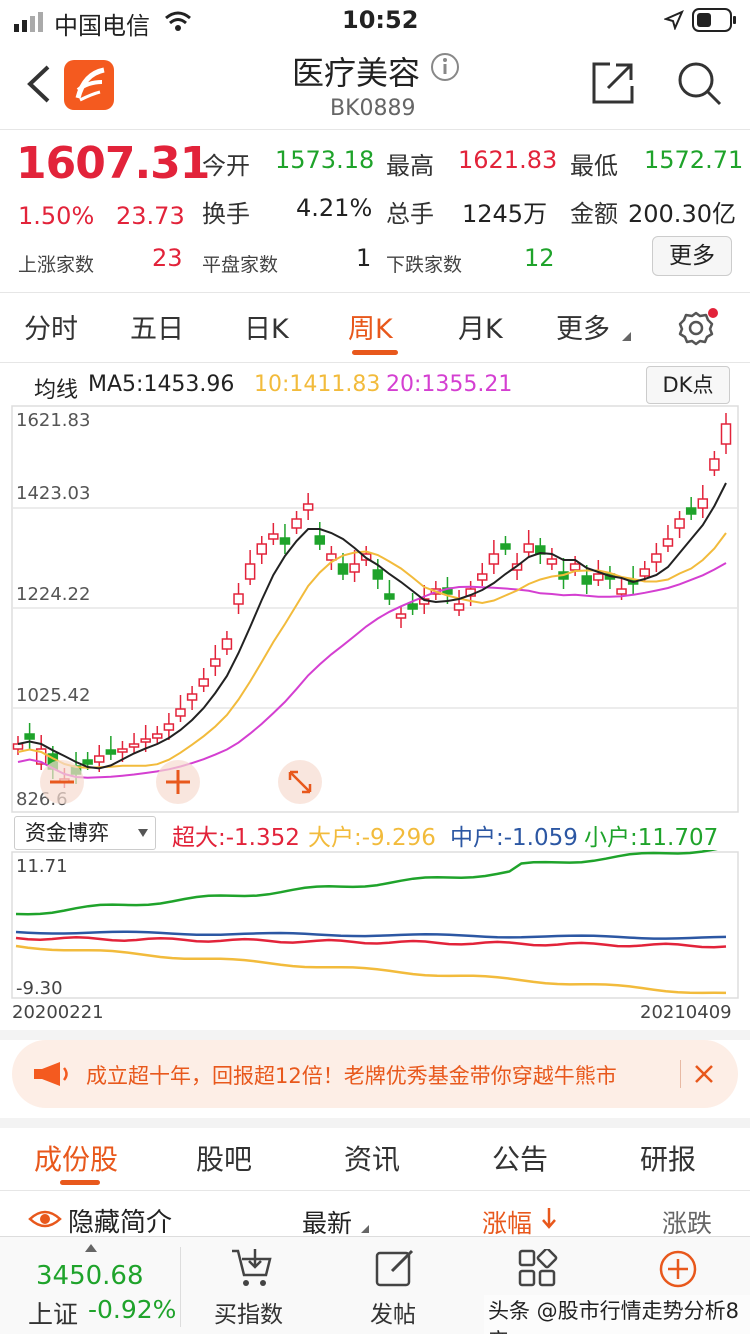 Image resolution: width=750 pixels, height=1334 pixels. I want to click on ma20-value: 20:1355.21, so click(449, 384).